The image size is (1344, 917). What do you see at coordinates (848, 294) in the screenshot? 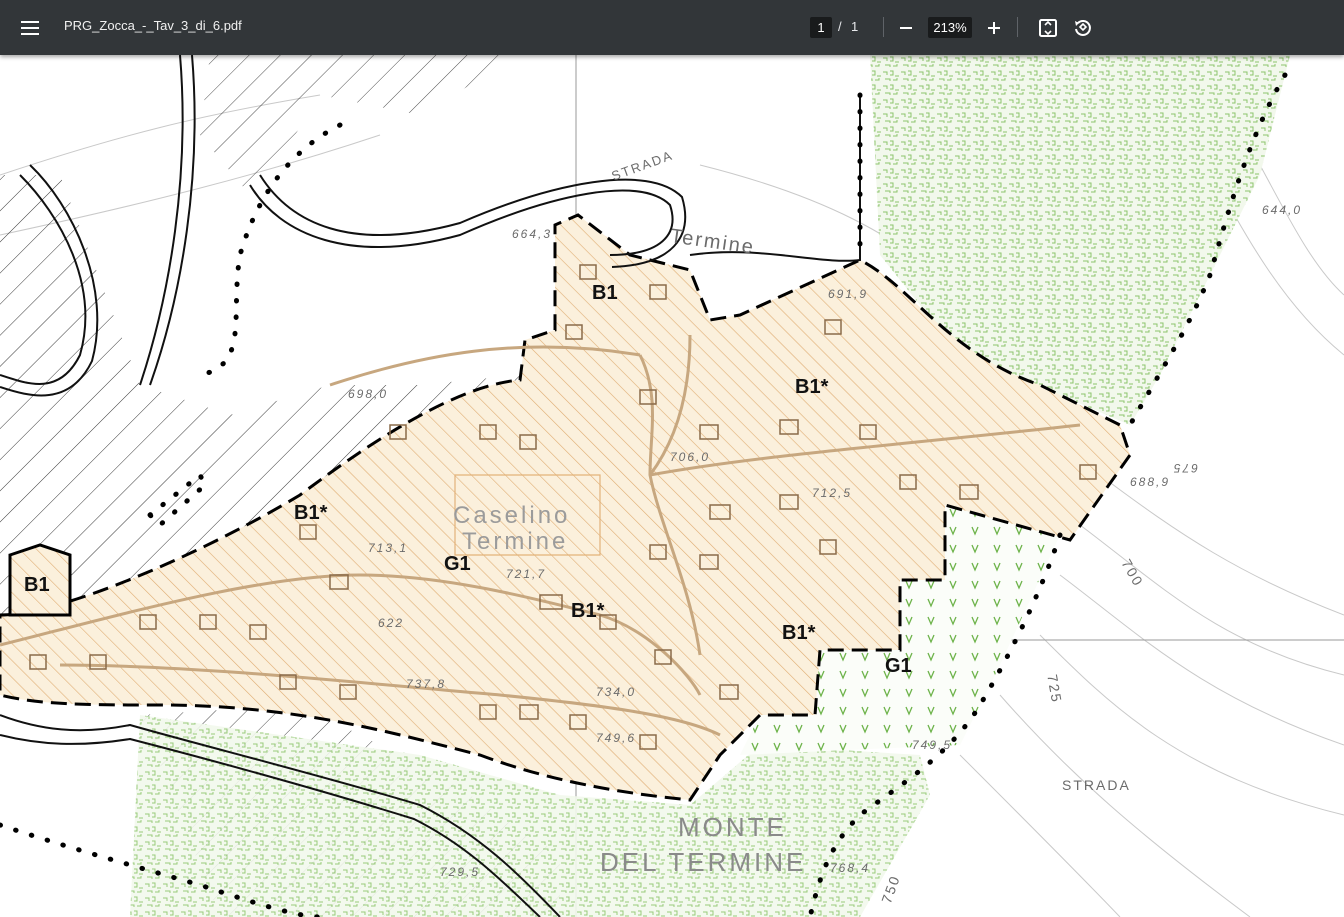
I see `elevation-label: 691,9` at bounding box center [848, 294].